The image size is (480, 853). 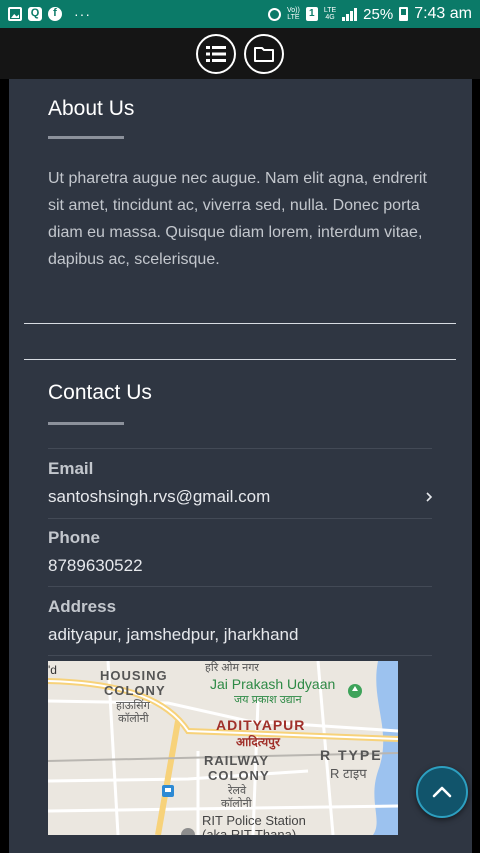 What do you see at coordinates (261, 725) in the screenshot?
I see `map-label: ADITYAPUR` at bounding box center [261, 725].